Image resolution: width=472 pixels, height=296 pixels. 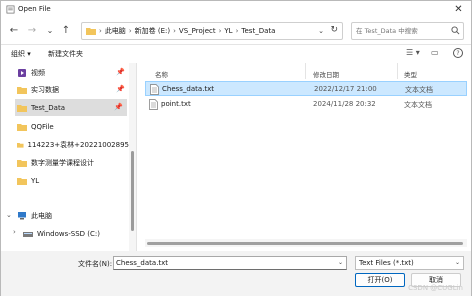 What do you see at coordinates (435, 288) in the screenshot?
I see `watermark-text: CSDN @CUGLin` at bounding box center [435, 288].